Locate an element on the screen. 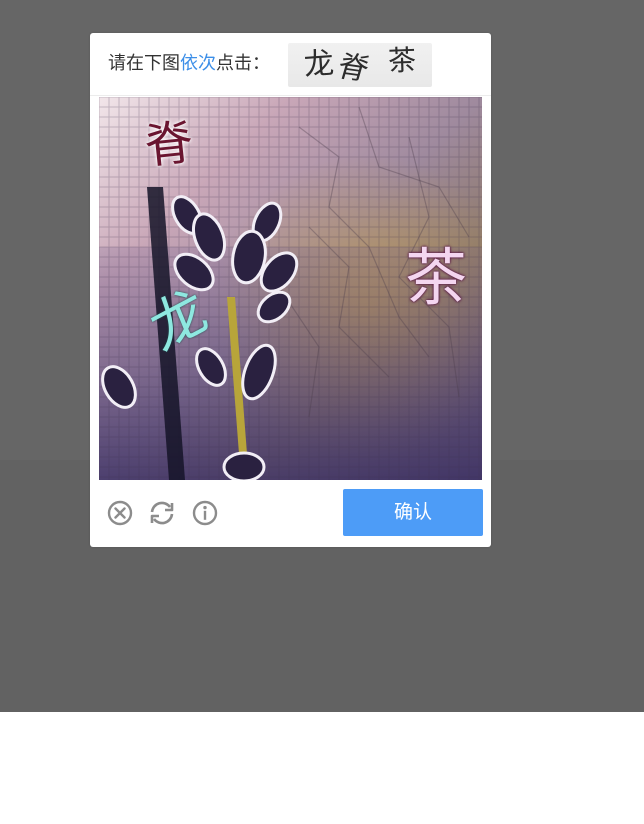 Image resolution: width=644 pixels, height=824 pixels. close-icon is located at coordinates (120, 513).